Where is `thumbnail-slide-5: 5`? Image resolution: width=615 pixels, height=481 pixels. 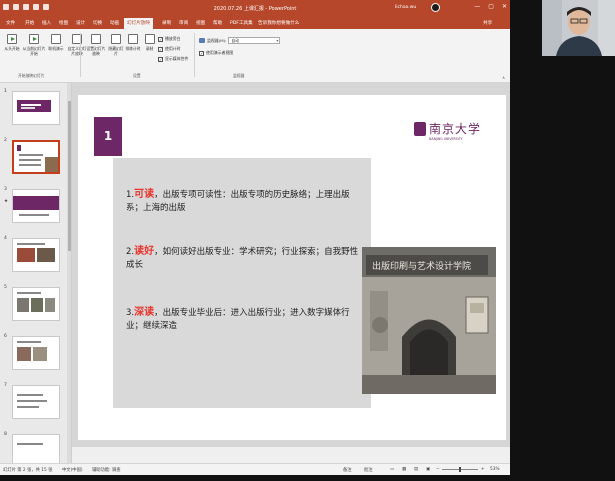
thumbnail-slide-5: 5 is located at coordinates (35, 310).